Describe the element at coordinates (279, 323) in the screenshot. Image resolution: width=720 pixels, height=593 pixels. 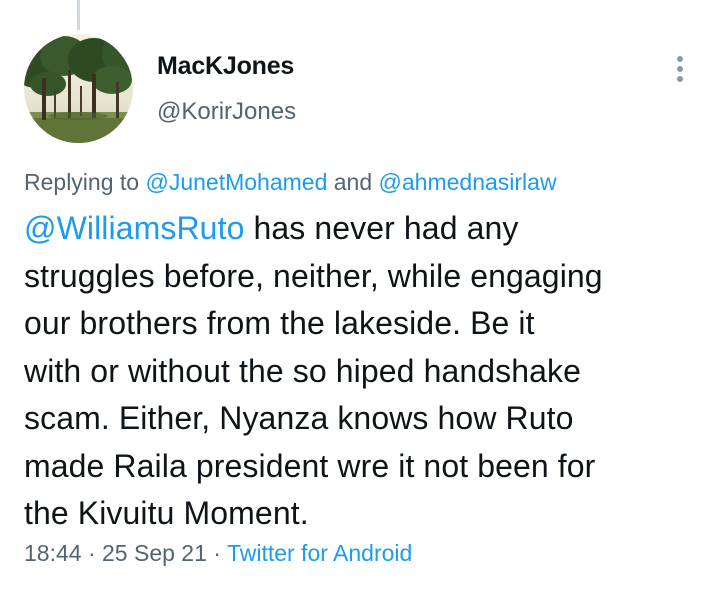
I see `tweet-text-line: our brothers from the lakeside. Be it` at that location.